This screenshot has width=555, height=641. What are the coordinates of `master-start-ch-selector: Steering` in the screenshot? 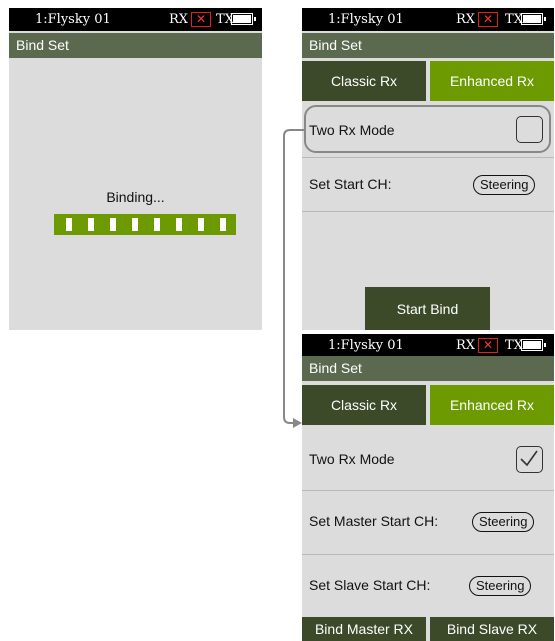 It's located at (503, 522).